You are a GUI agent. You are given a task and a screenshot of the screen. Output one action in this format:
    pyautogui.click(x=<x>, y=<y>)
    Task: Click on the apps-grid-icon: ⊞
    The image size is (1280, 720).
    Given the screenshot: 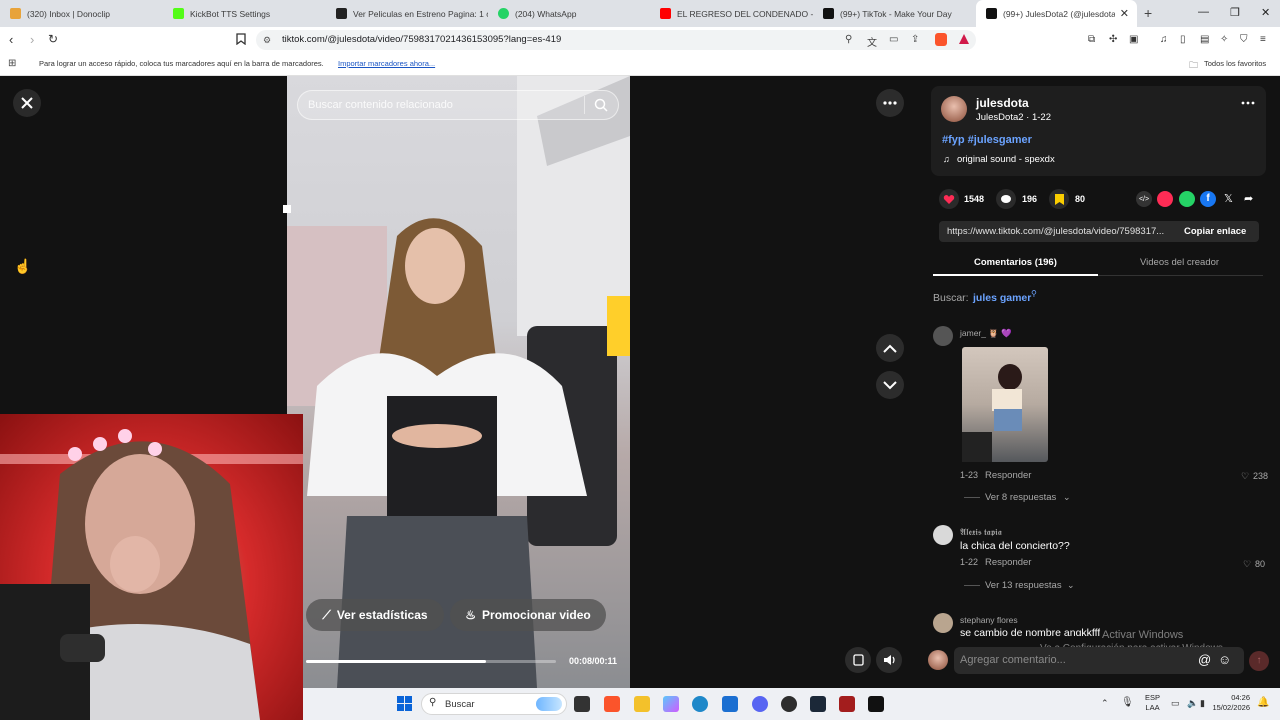 What is the action you would take?
    pyautogui.click(x=12, y=63)
    